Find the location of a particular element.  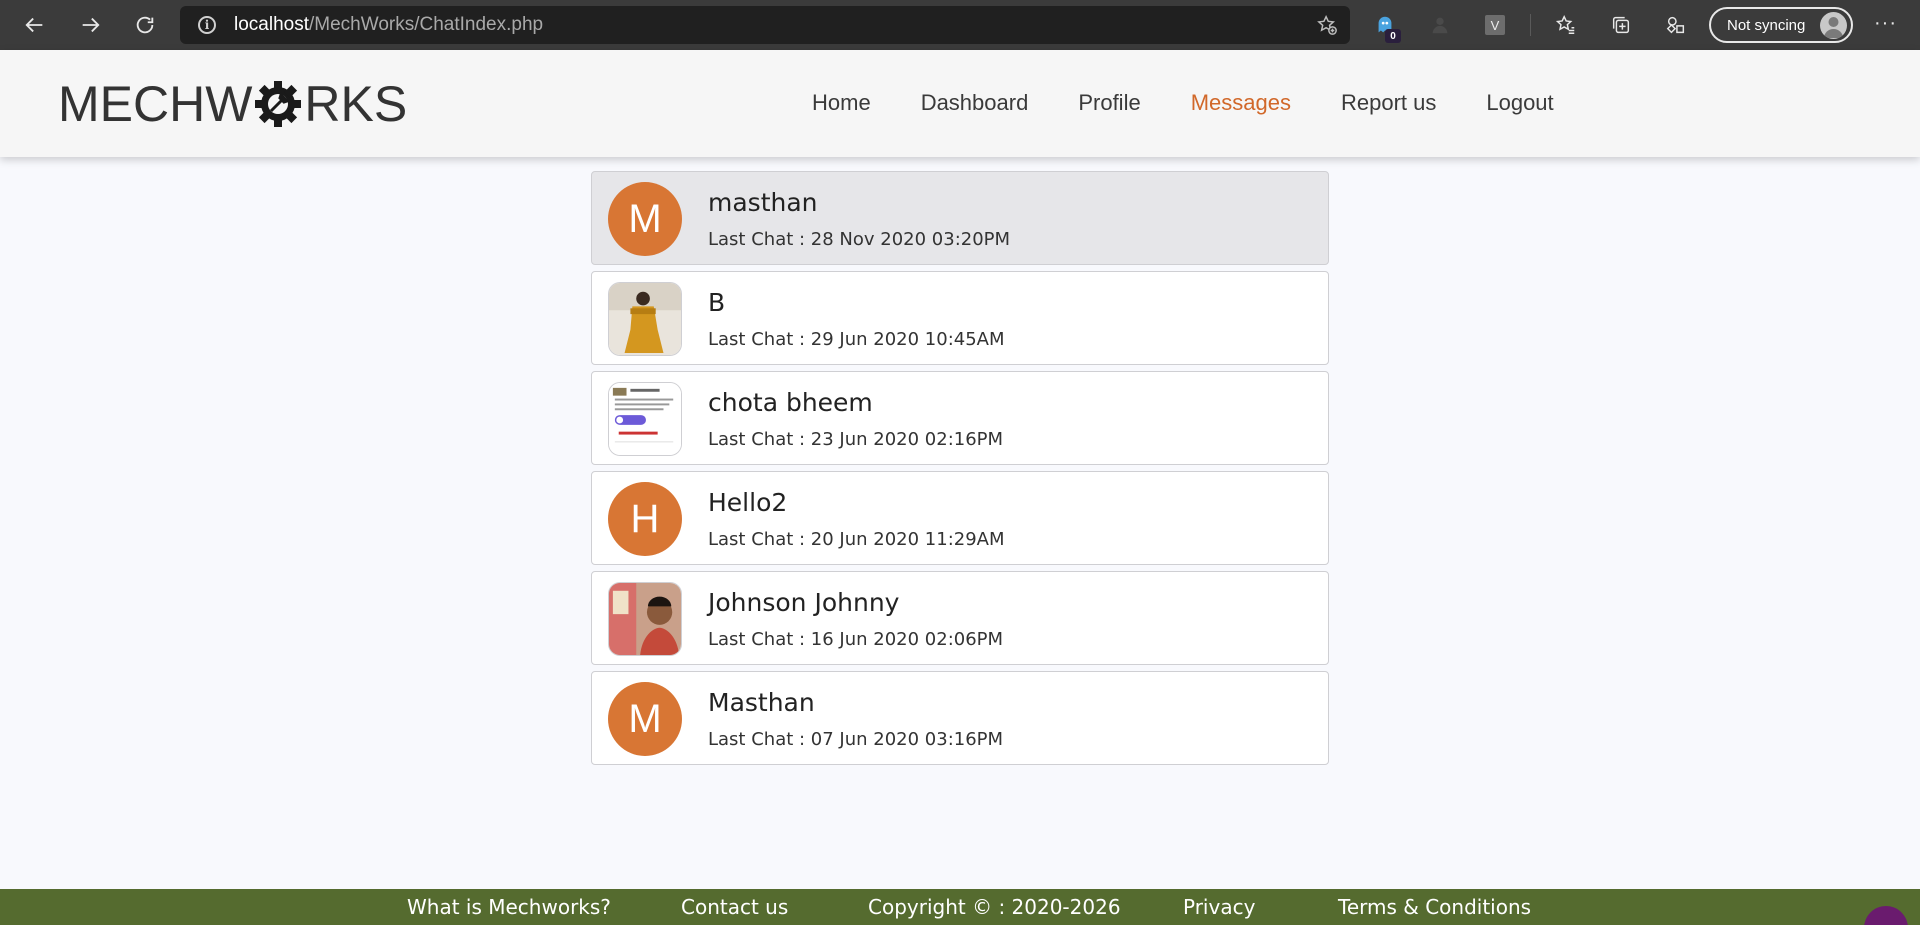

collections-button is located at coordinates (1621, 25).